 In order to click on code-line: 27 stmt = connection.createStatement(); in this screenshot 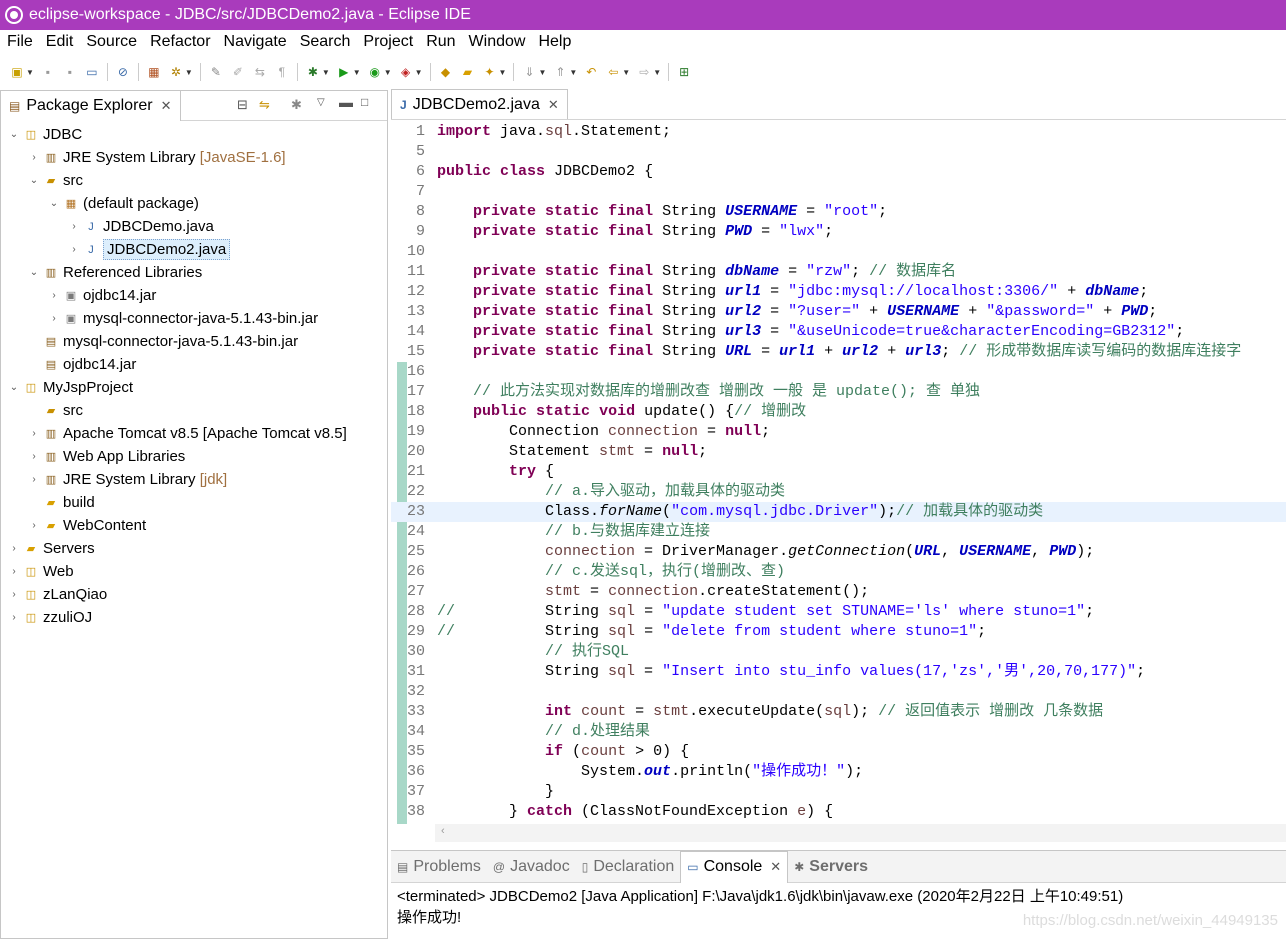, I will do `click(838, 592)`.